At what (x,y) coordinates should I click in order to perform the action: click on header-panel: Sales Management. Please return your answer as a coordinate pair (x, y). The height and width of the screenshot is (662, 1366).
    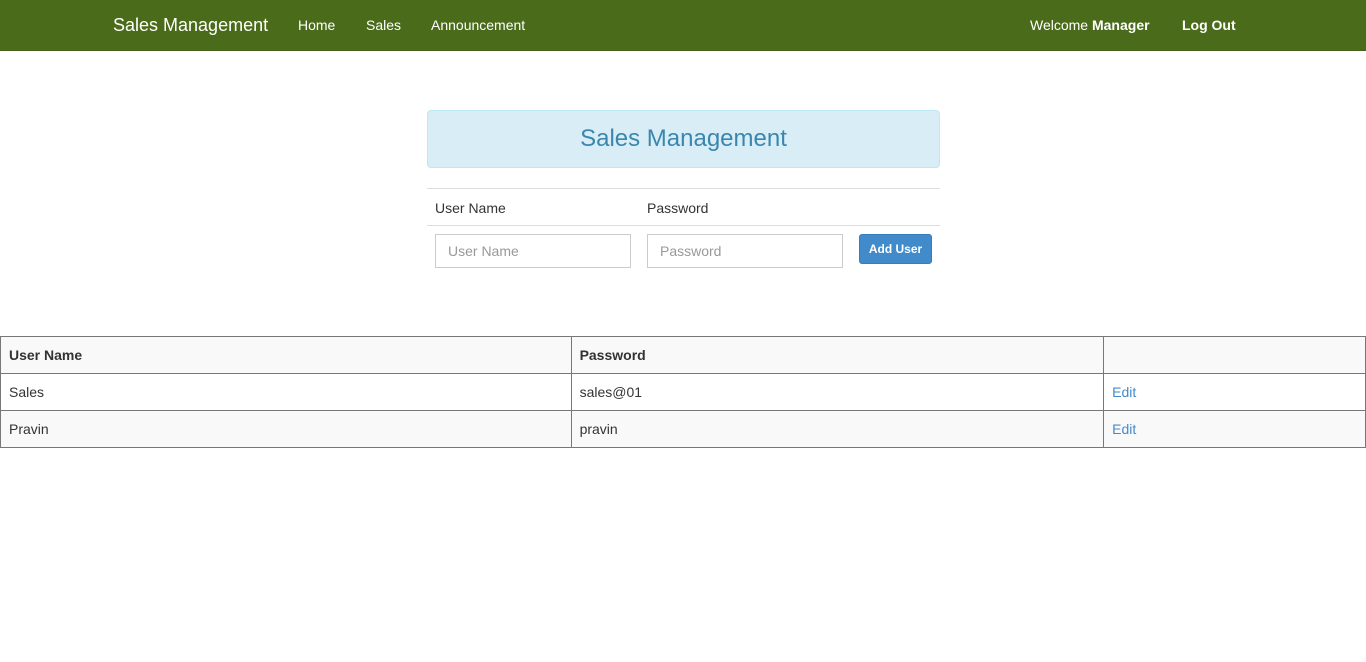
    Looking at the image, I should click on (683, 139).